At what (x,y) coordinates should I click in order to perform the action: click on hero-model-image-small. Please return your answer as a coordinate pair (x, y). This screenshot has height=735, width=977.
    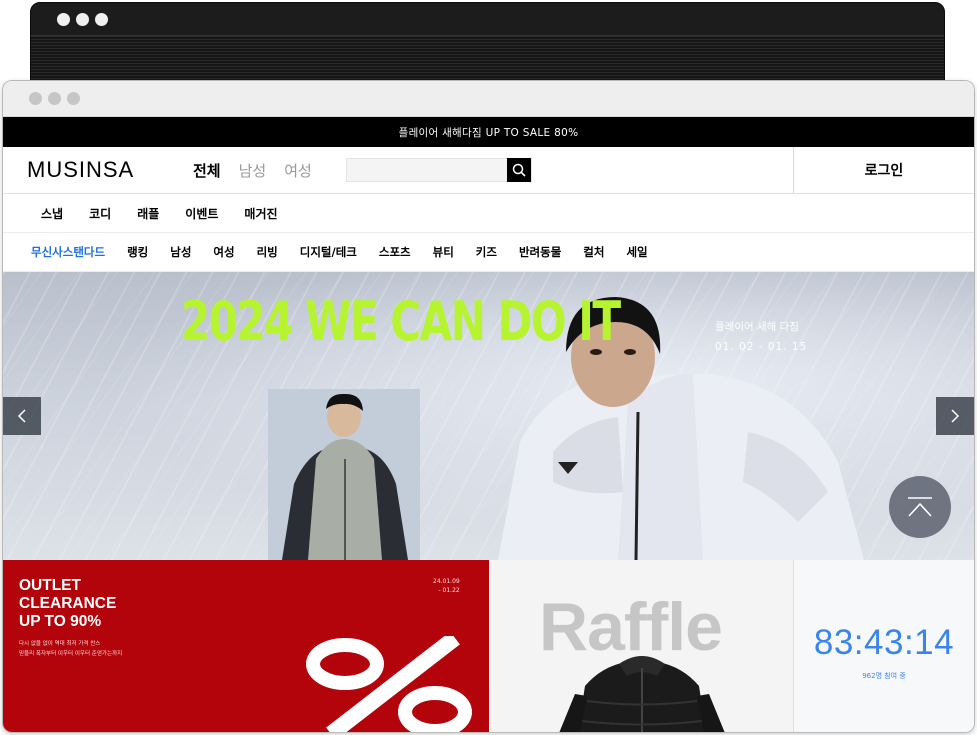
    Looking at the image, I should click on (344, 474).